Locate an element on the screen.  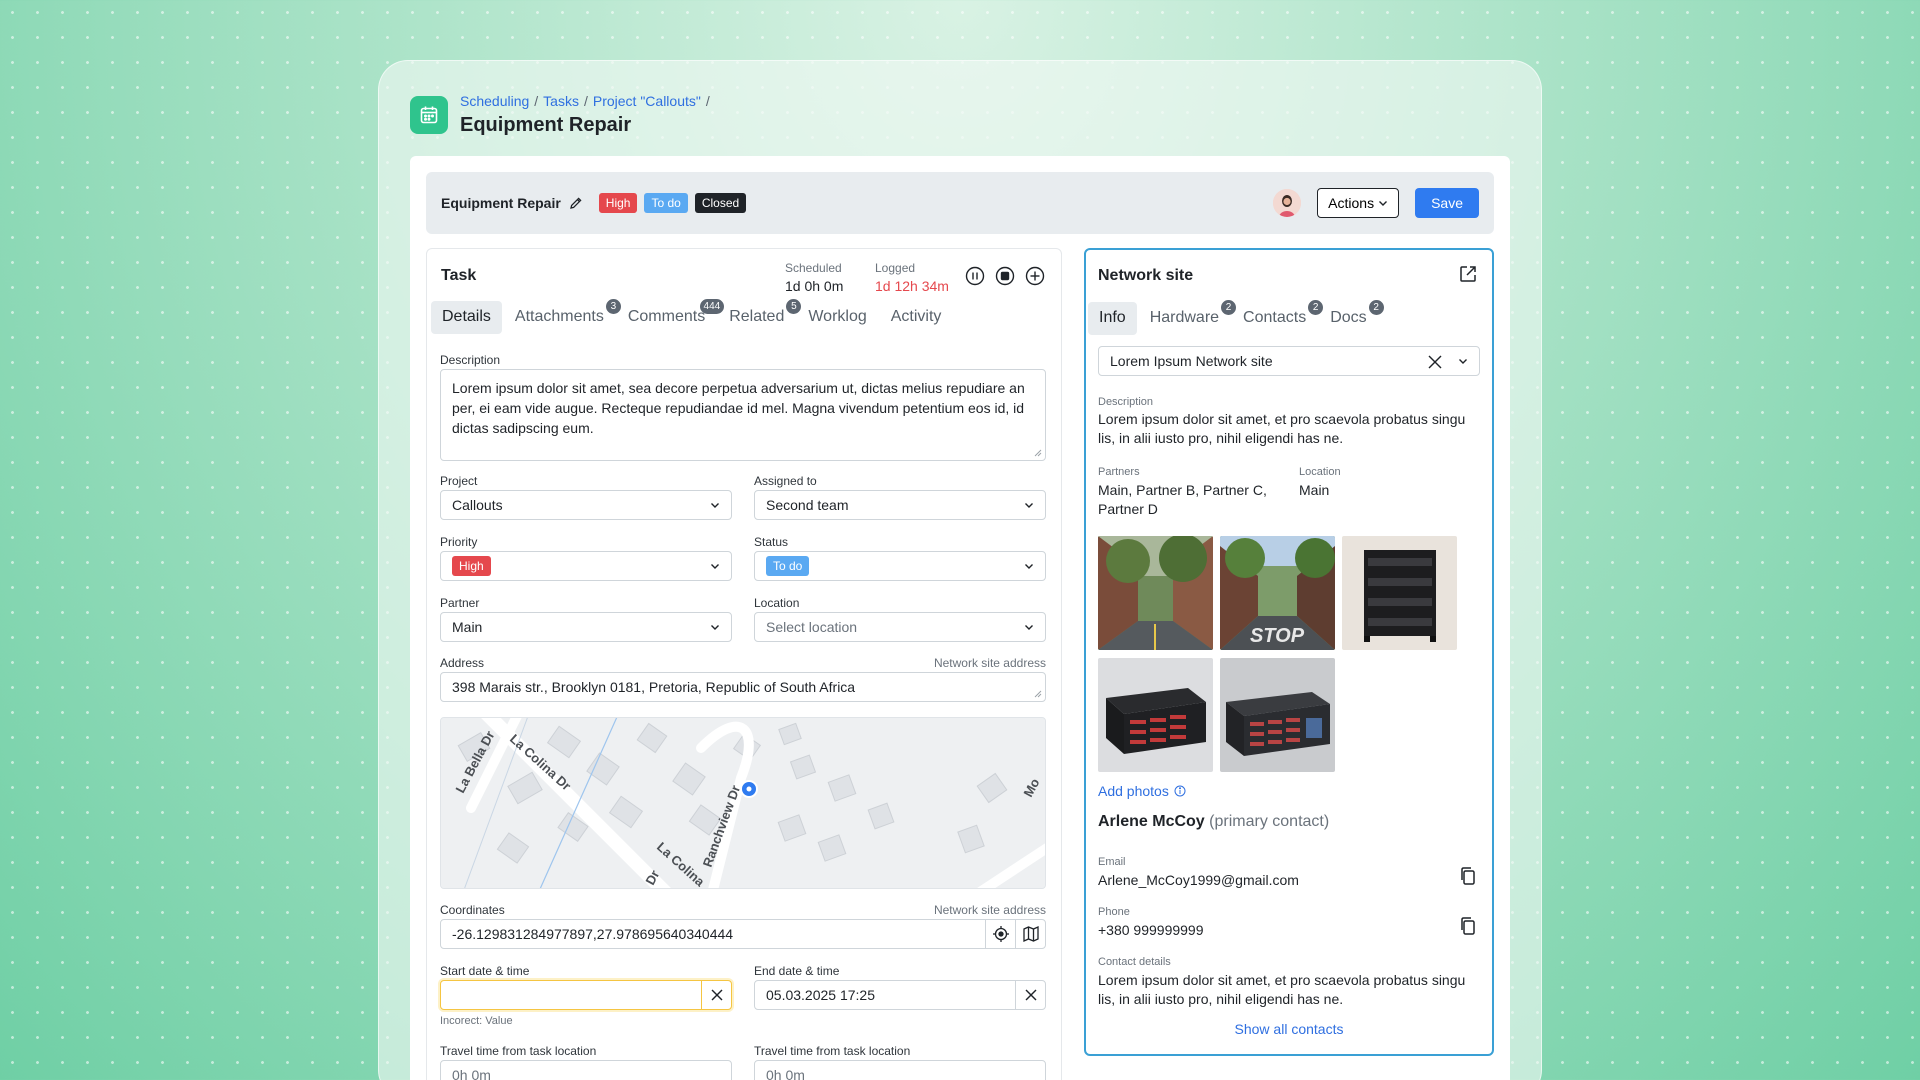
add-circle-icon is located at coordinates (1035, 276).